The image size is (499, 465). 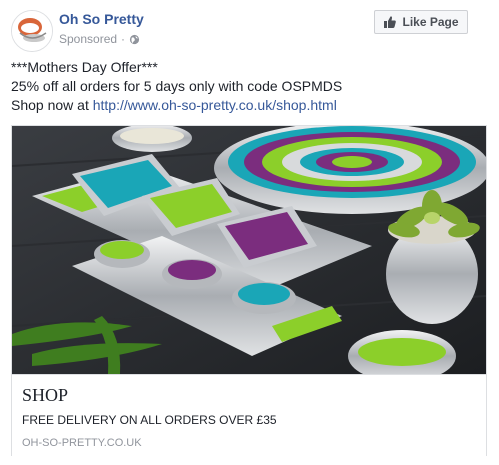 I want to click on shop-now-prefix: Shop now at, so click(x=52, y=105).